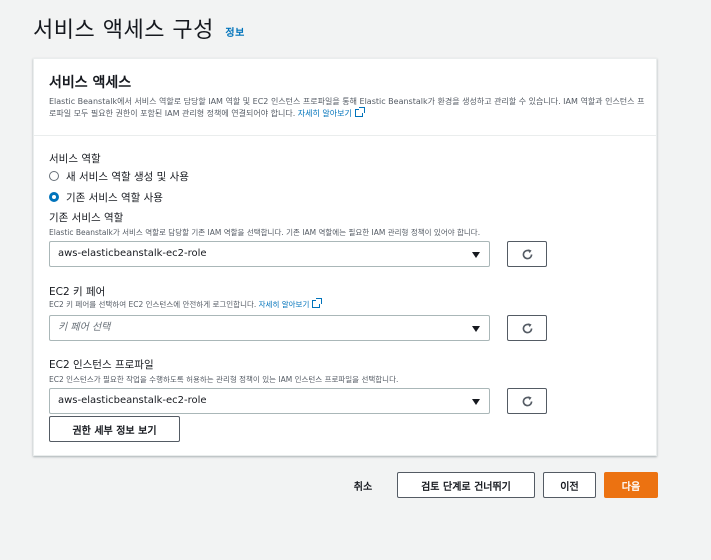 This screenshot has width=711, height=560. Describe the element at coordinates (363, 485) in the screenshot. I see `cancel-button: 취소` at that location.